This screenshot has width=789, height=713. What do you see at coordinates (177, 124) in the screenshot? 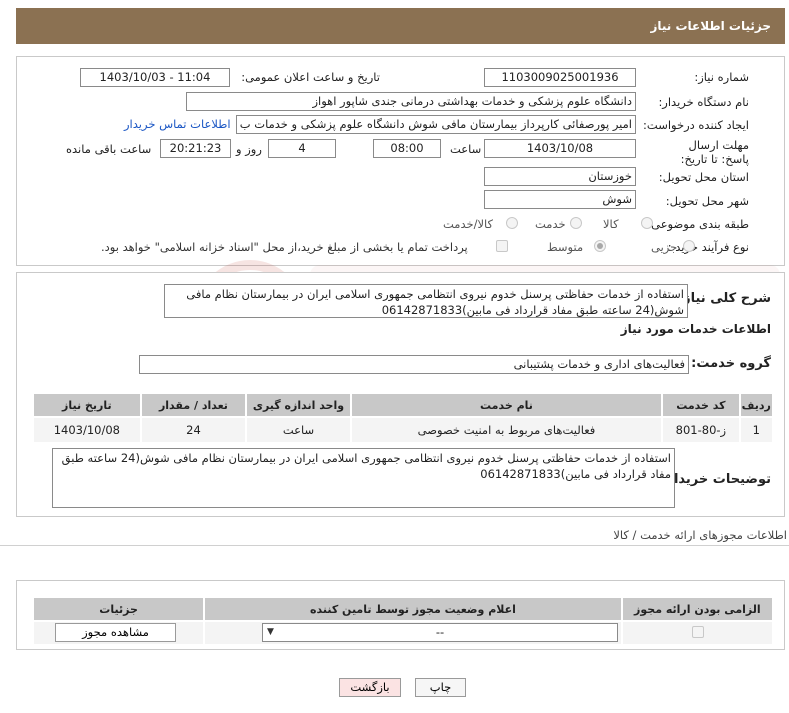
I see `buyer-contact-link: اطلاعات تماس خریدار` at bounding box center [177, 124].